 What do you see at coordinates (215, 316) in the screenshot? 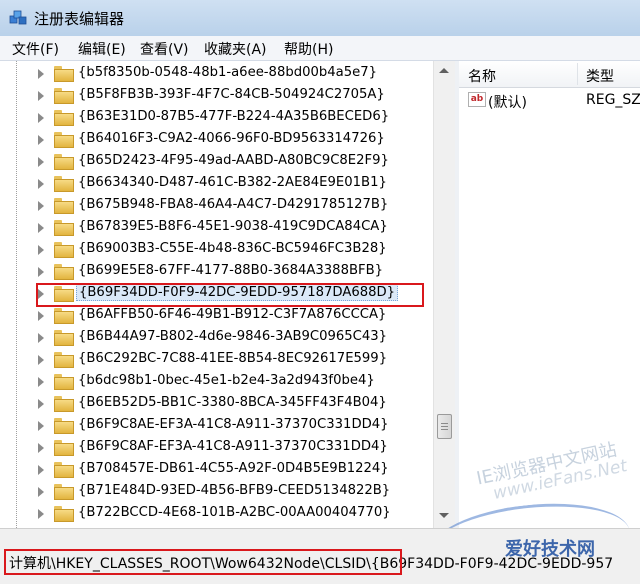
I see `tree-item: {B6AFFB50-6F46-49B1-B912-C3F7A876CCCA}` at bounding box center [215, 316].